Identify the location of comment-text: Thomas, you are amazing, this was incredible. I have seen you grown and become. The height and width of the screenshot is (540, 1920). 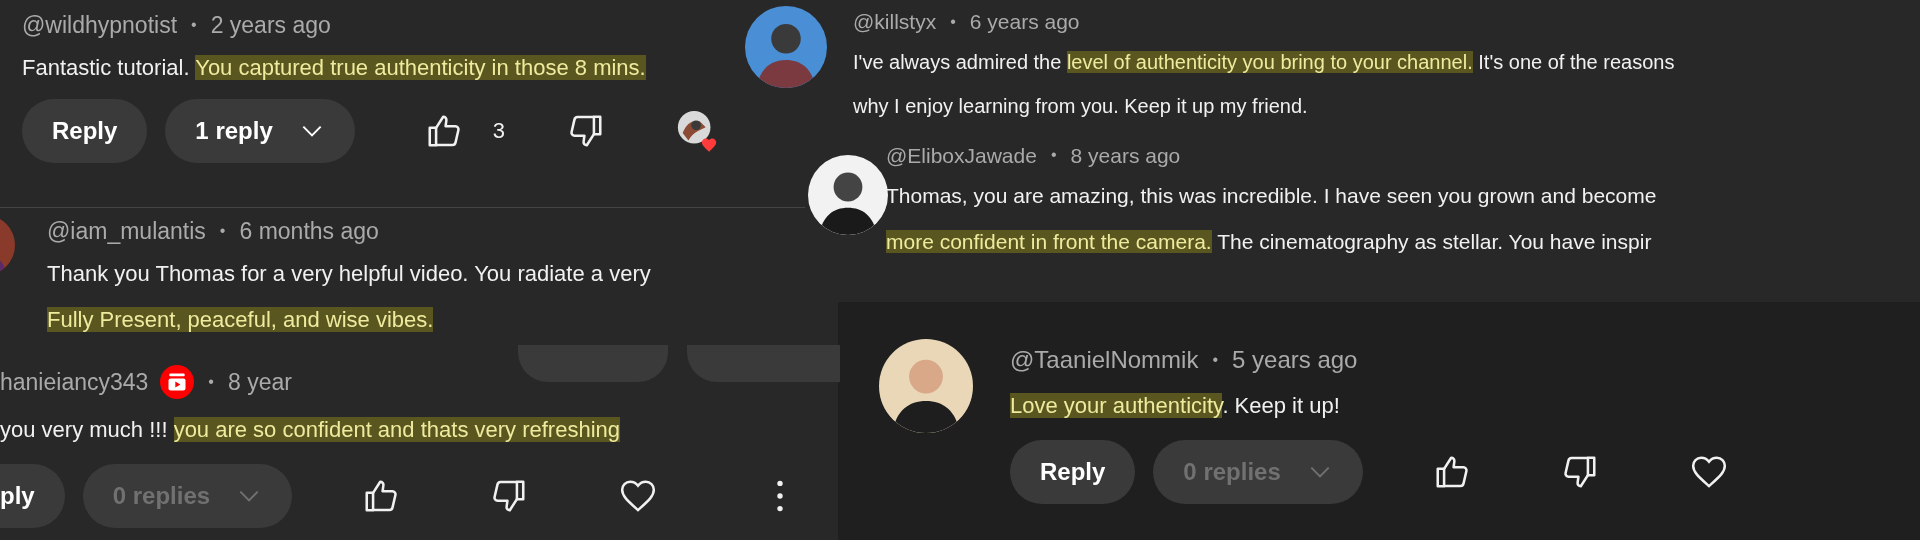
(1272, 196).